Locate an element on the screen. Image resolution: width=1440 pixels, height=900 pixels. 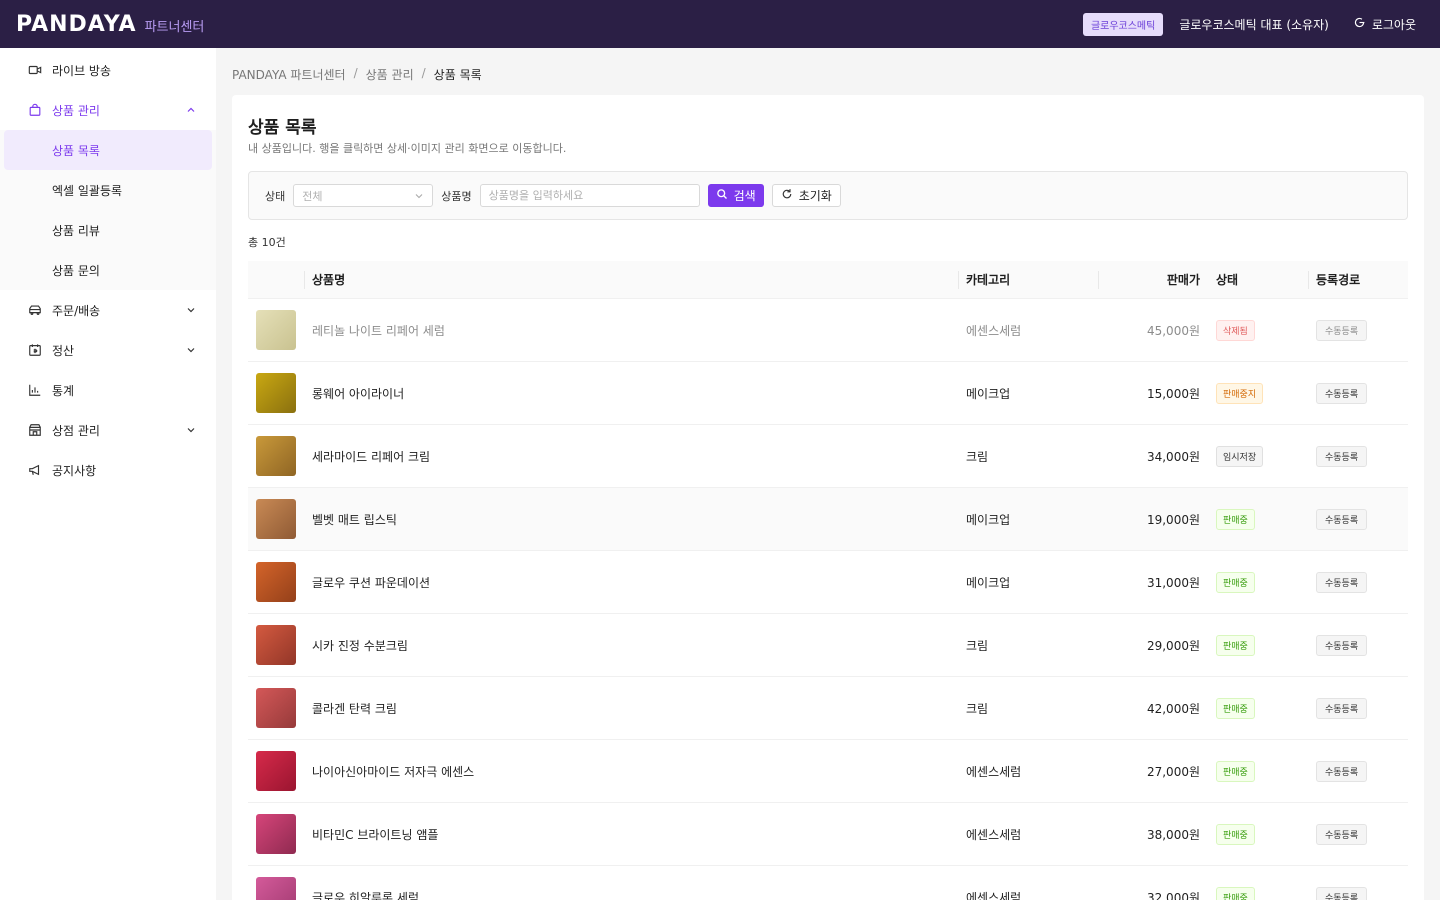
col-header-status: 상태 is located at coordinates (1227, 280).